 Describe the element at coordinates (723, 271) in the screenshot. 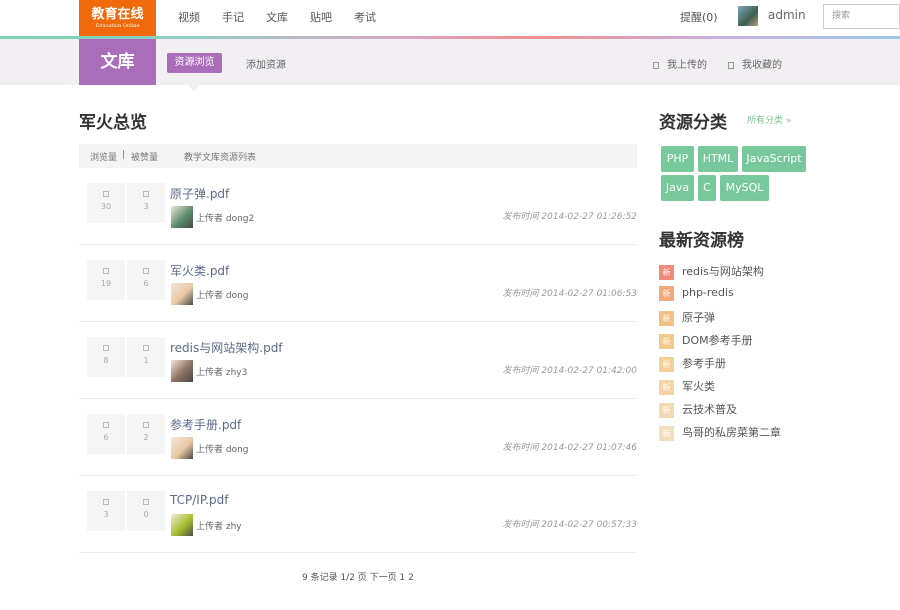

I see `ranking-item-label: redis与网站架构` at that location.